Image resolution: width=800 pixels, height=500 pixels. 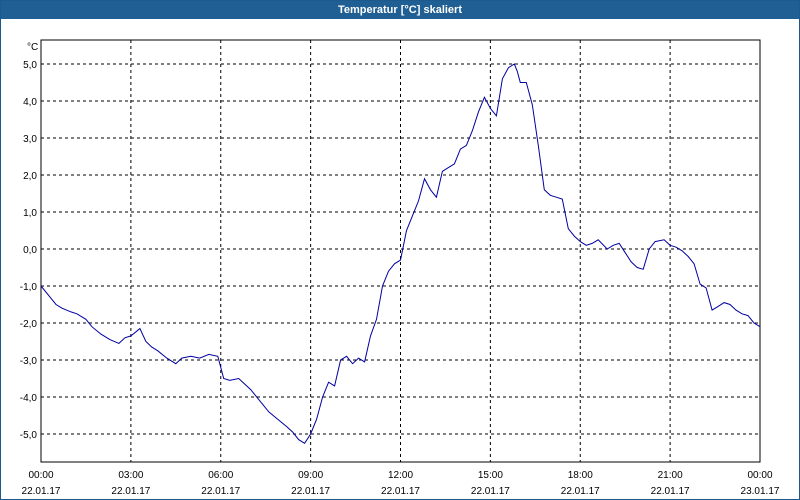 What do you see at coordinates (30, 139) in the screenshot?
I see `y-tick-label: 3,0` at bounding box center [30, 139].